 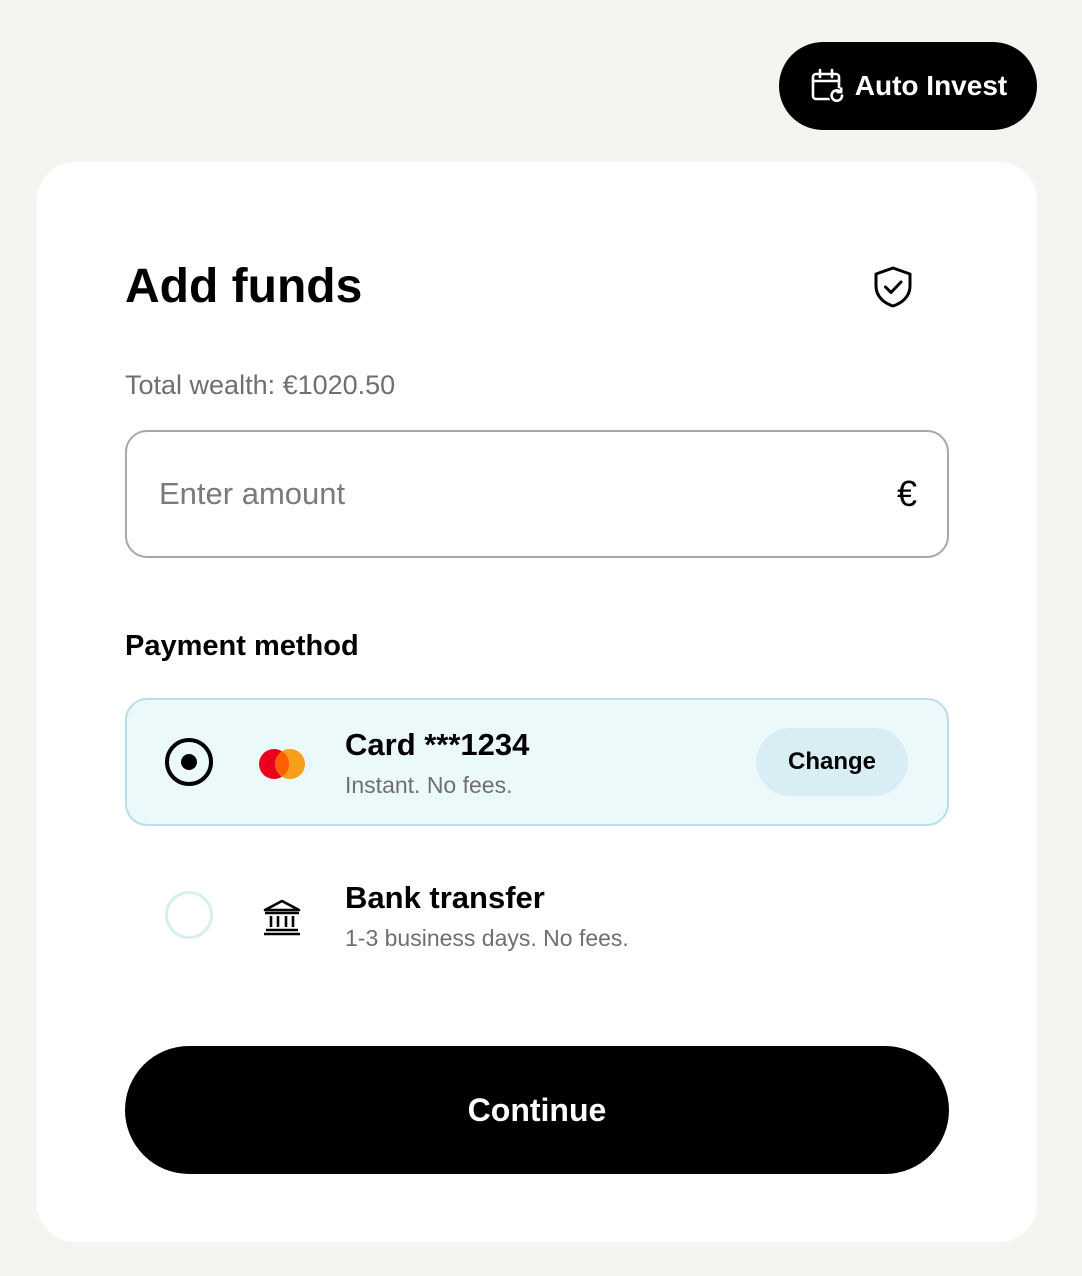 I want to click on amount-field: €, so click(x=537, y=494).